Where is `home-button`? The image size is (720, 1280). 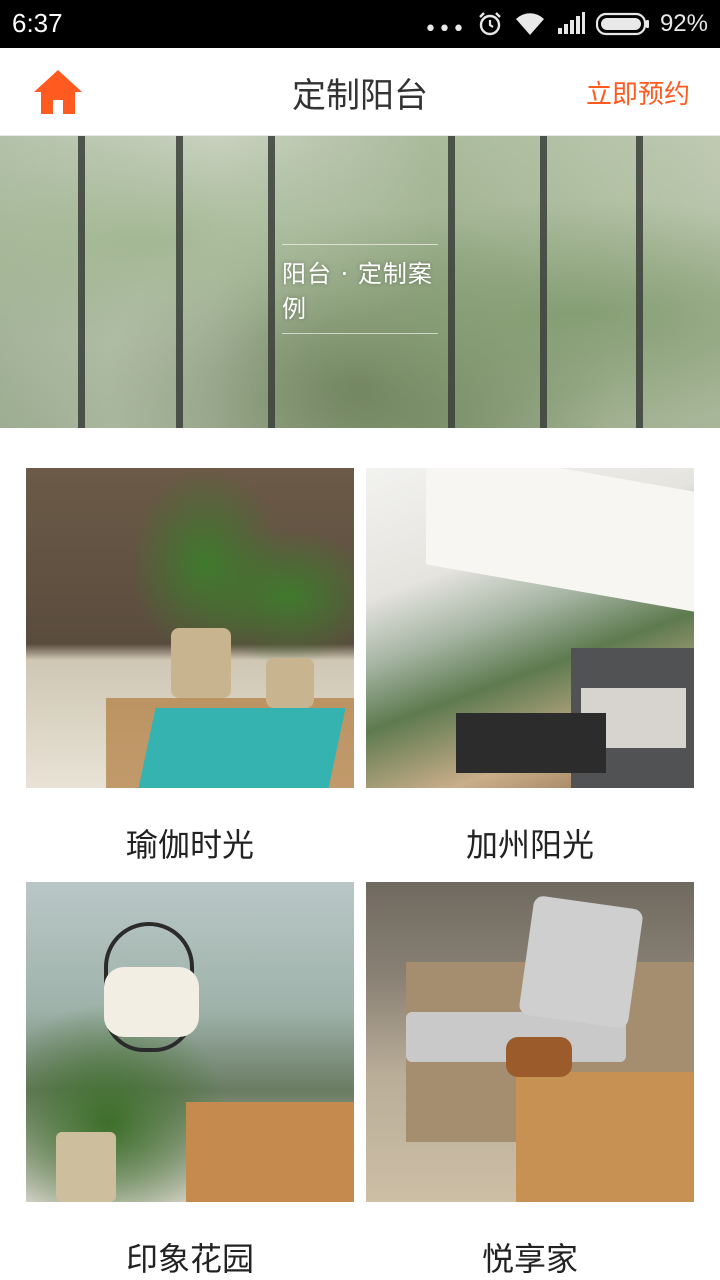 home-button is located at coordinates (58, 92).